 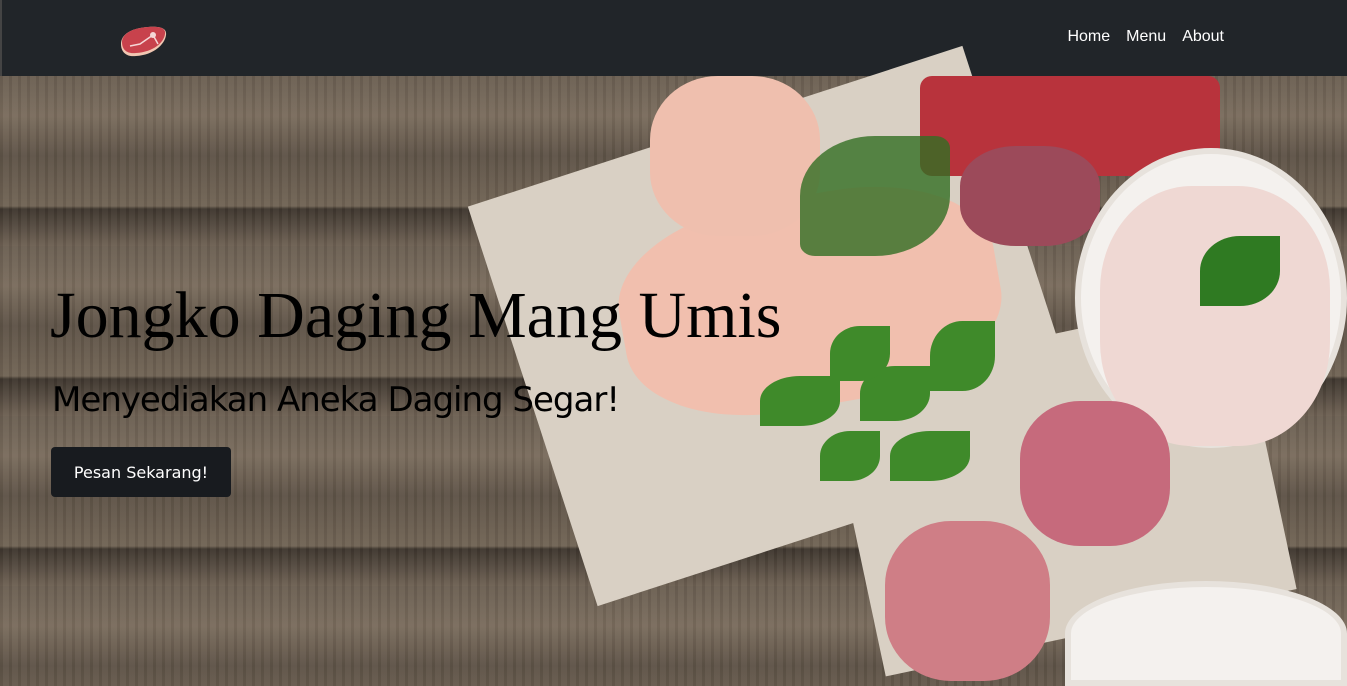 I want to click on nav-link-about: About, so click(x=1203, y=37).